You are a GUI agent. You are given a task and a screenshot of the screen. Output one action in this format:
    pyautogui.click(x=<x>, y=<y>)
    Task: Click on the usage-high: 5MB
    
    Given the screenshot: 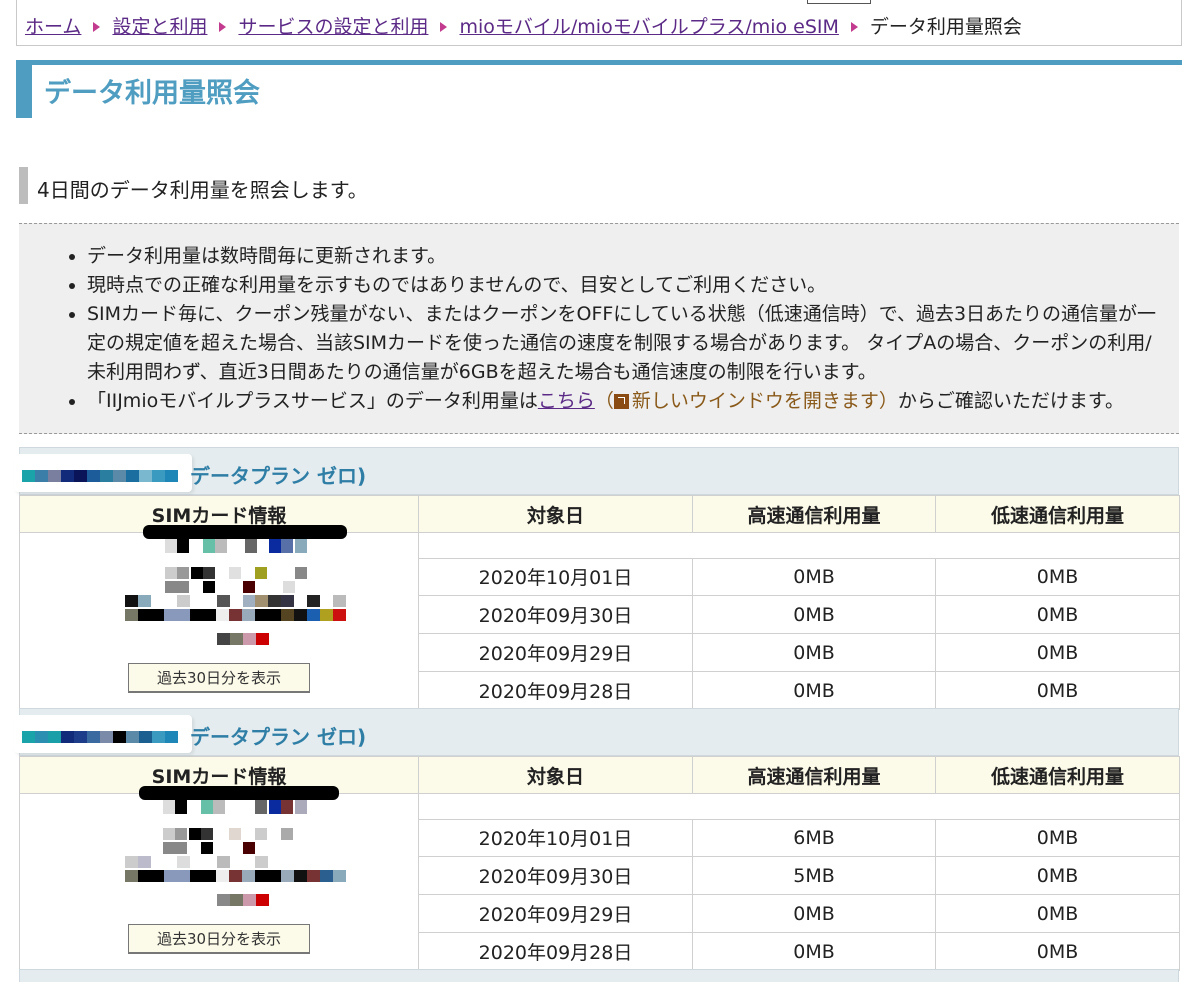 What is the action you would take?
    pyautogui.click(x=814, y=876)
    